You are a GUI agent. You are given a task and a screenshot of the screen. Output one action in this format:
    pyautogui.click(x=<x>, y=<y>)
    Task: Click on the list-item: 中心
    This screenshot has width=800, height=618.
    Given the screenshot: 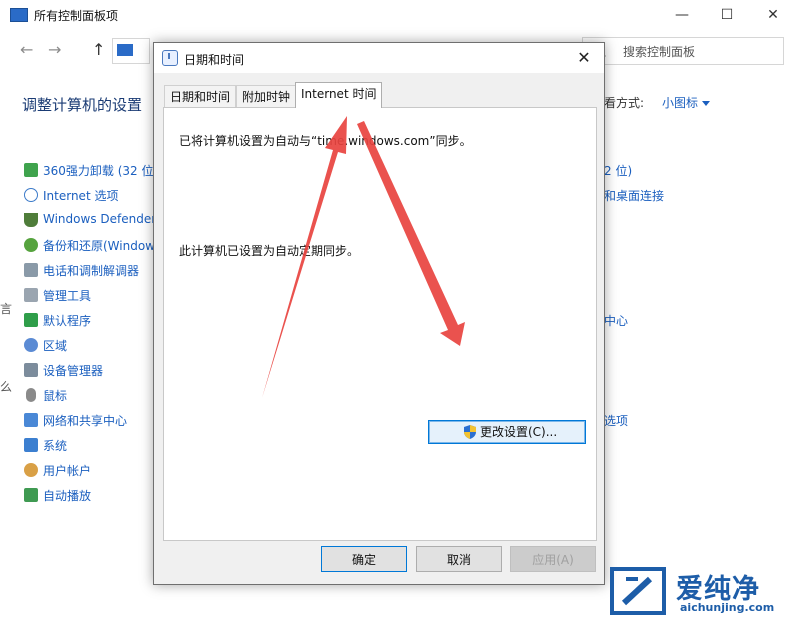 What is the action you would take?
    pyautogui.click(x=616, y=320)
    